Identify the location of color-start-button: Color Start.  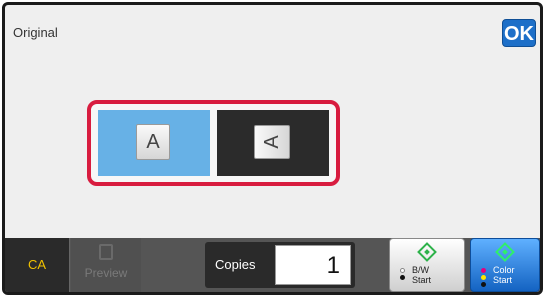
(505, 265).